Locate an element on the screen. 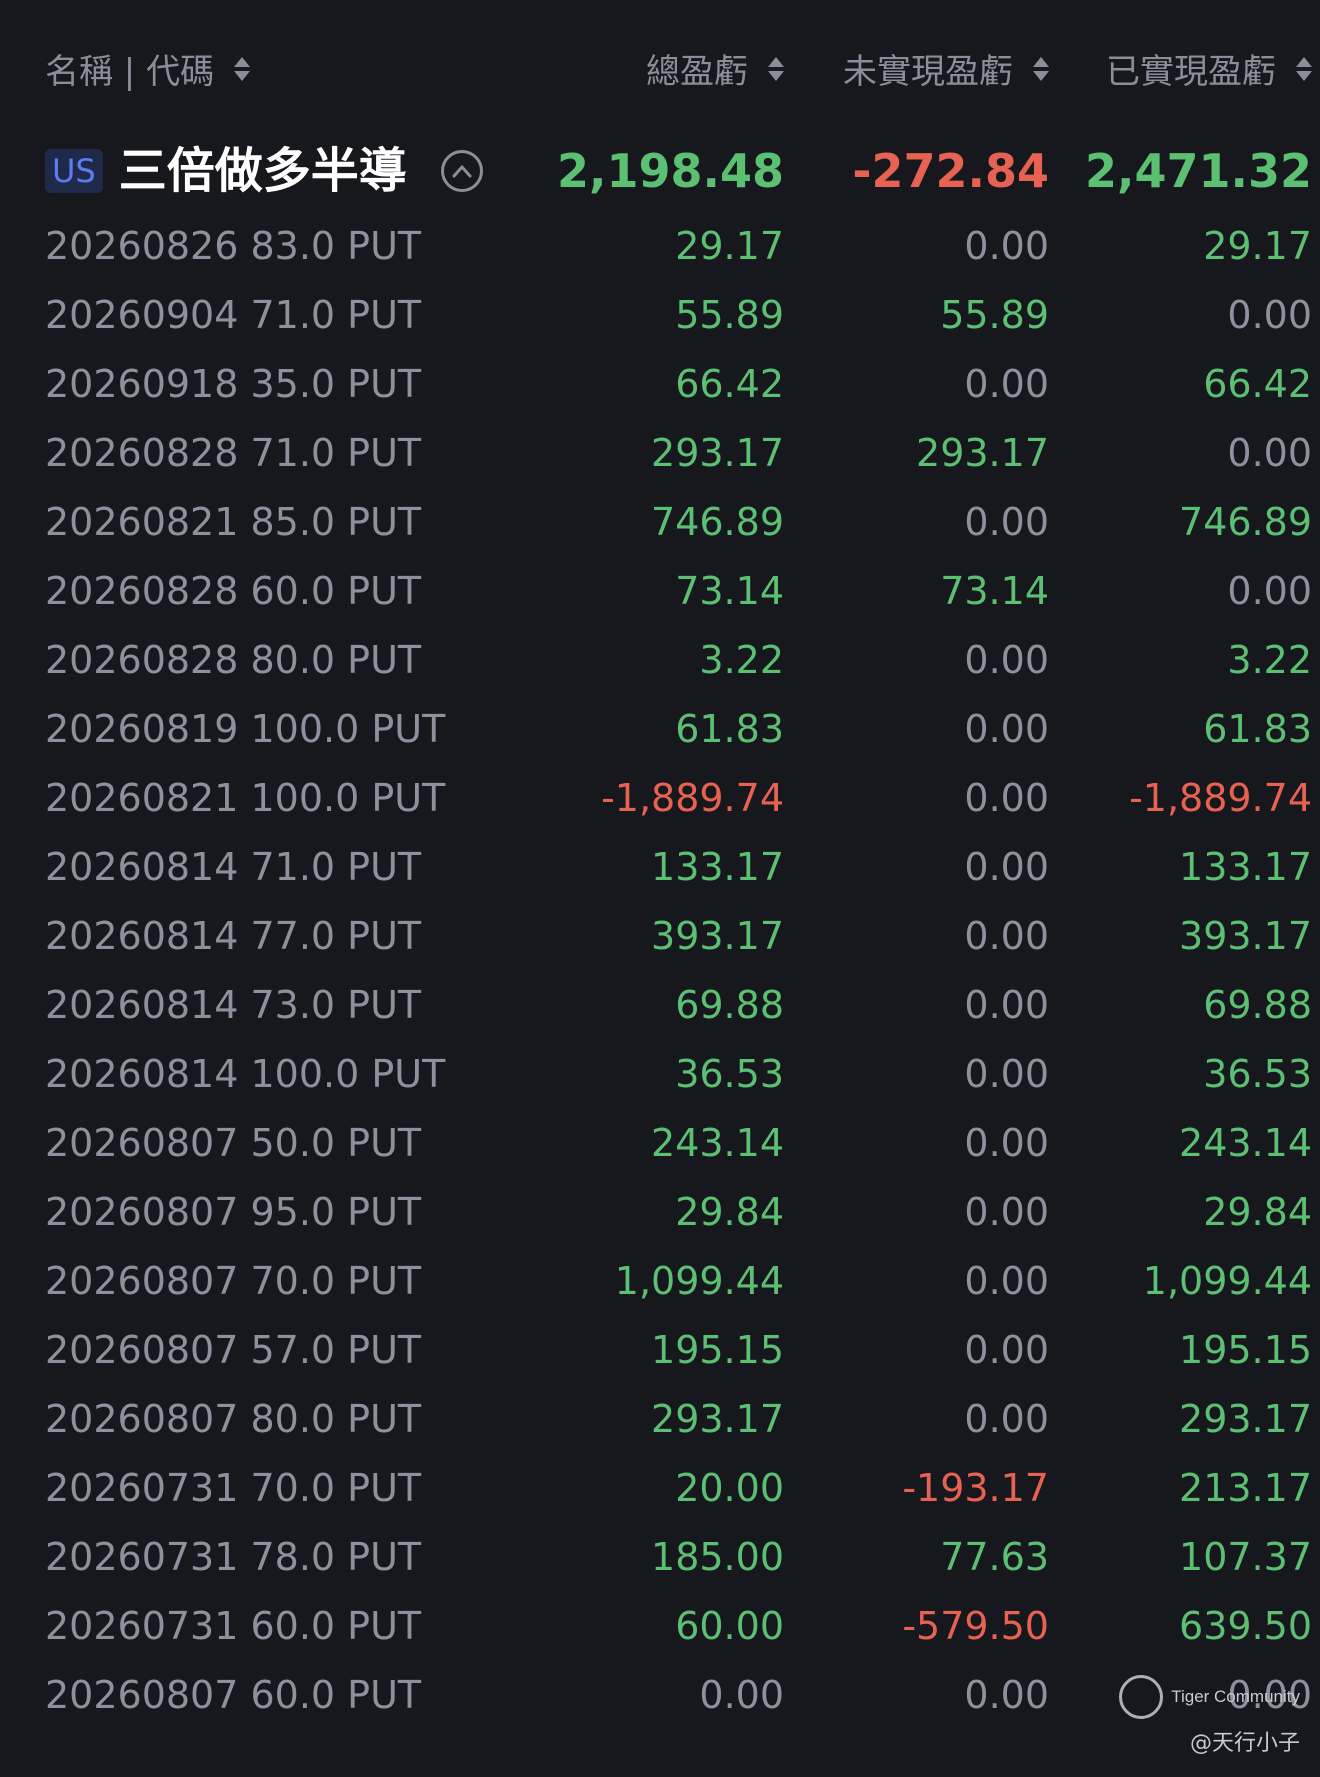 This screenshot has height=1777, width=1320. total-pl-column-header: 總盈虧 is located at coordinates (715, 68).